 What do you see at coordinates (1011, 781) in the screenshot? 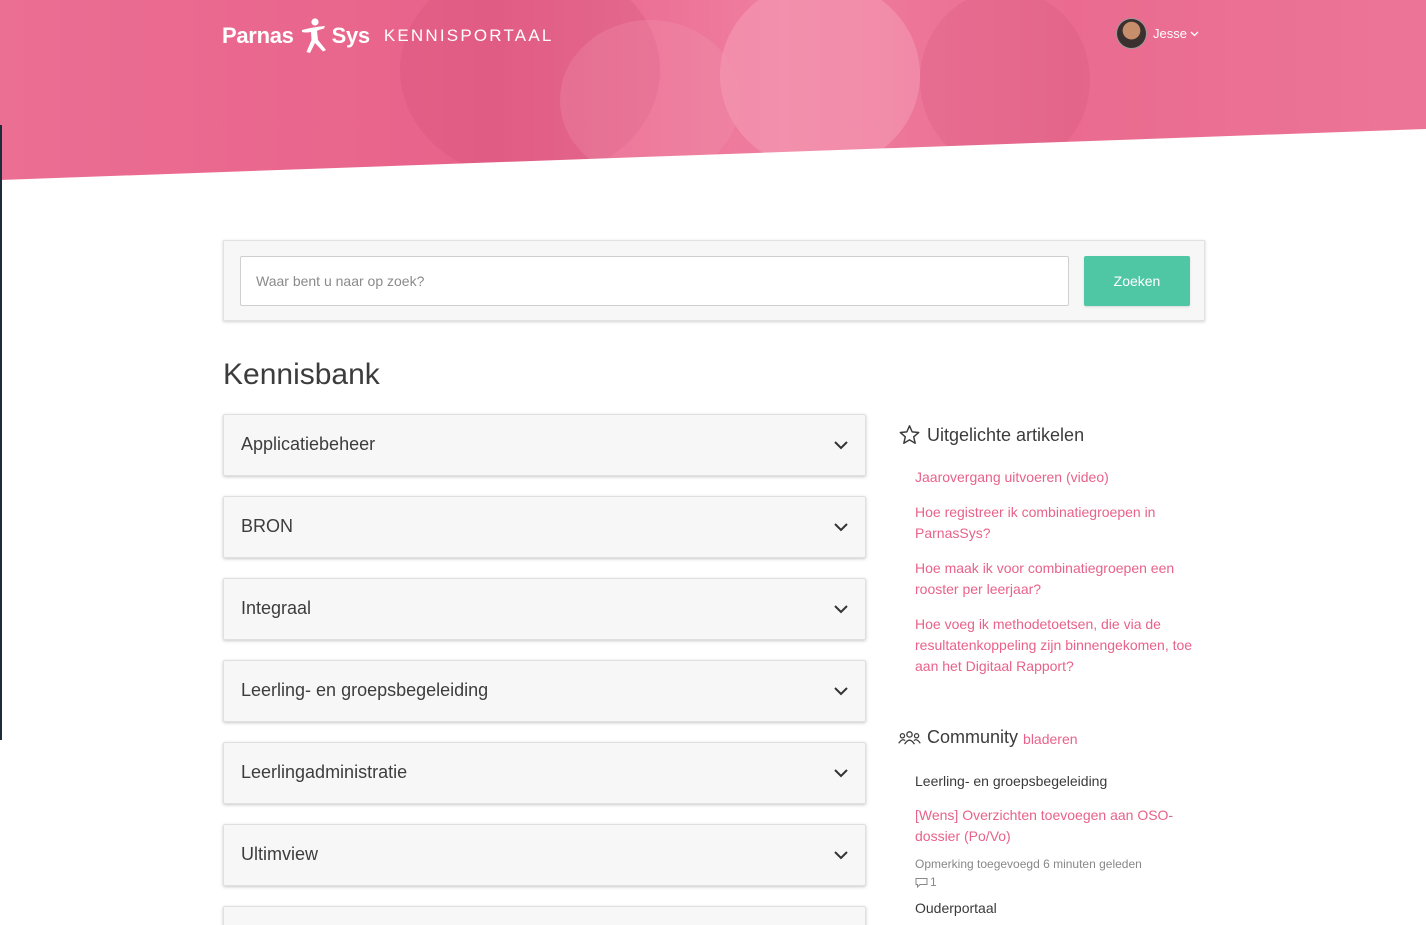
I see `community-category: Leerling- en groepsbegeleiding` at bounding box center [1011, 781].